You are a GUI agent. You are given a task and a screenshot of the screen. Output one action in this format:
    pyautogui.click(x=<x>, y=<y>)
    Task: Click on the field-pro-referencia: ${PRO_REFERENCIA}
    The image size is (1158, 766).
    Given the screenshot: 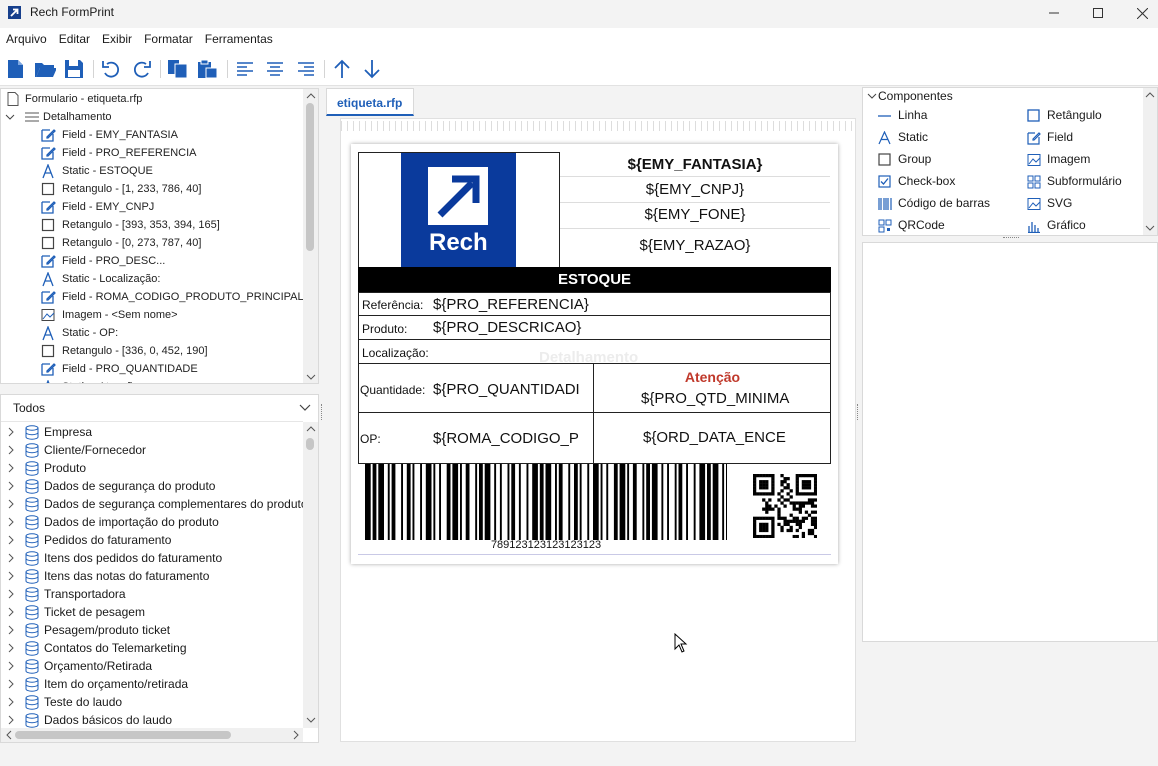 What is the action you would take?
    pyautogui.click(x=511, y=304)
    